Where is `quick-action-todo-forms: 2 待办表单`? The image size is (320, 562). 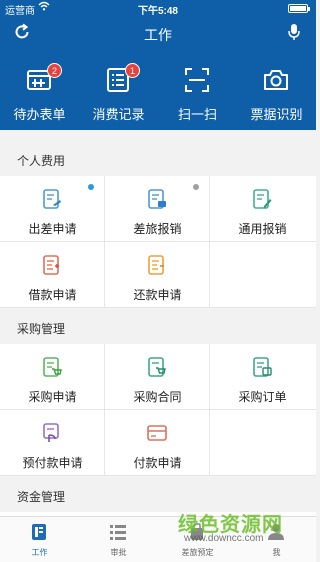 quick-action-todo-forms: 2 待办表单 is located at coordinates (39, 89).